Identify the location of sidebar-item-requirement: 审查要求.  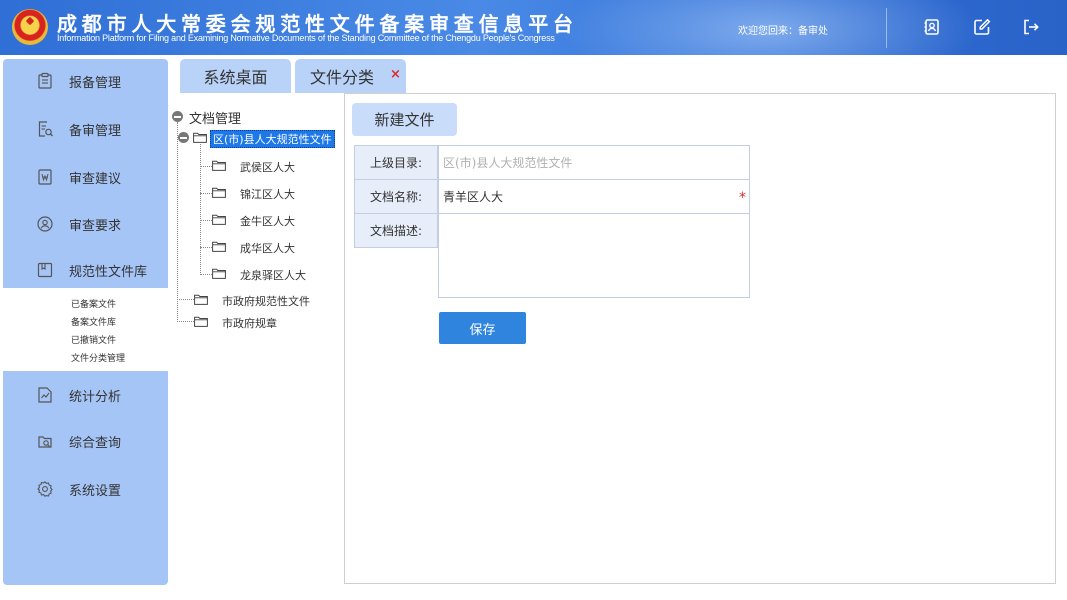
(85, 224).